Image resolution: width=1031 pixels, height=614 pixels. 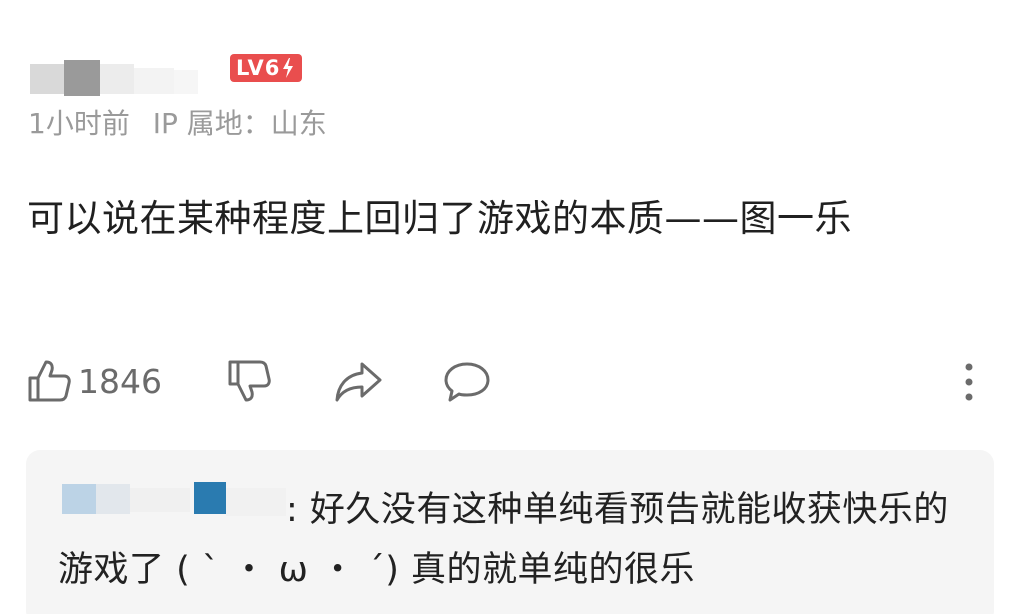 I want to click on user-level-badge: LV6, so click(x=266, y=68).